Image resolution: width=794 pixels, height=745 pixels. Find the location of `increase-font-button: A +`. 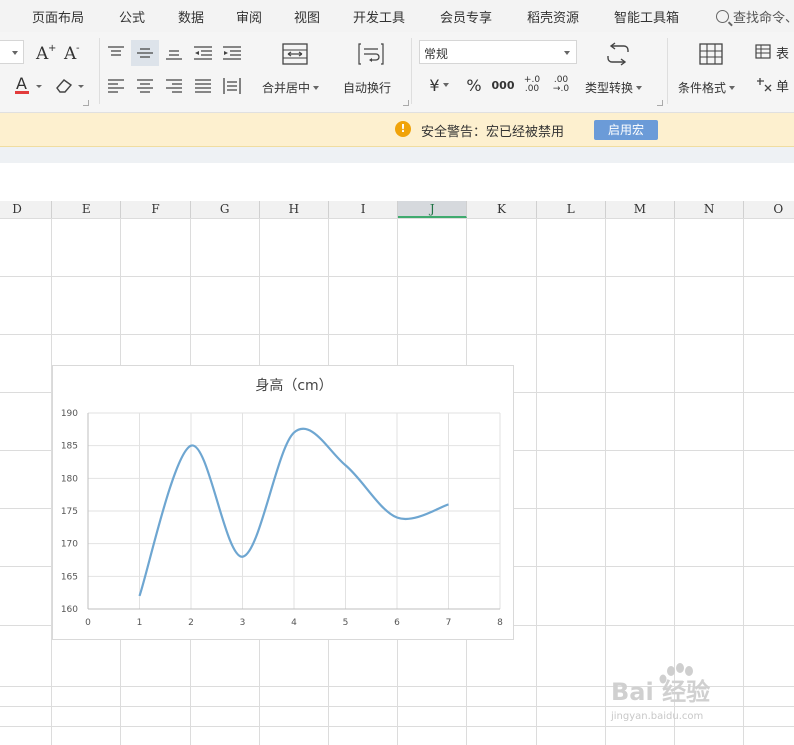

increase-font-button: A + is located at coordinates (46, 52).